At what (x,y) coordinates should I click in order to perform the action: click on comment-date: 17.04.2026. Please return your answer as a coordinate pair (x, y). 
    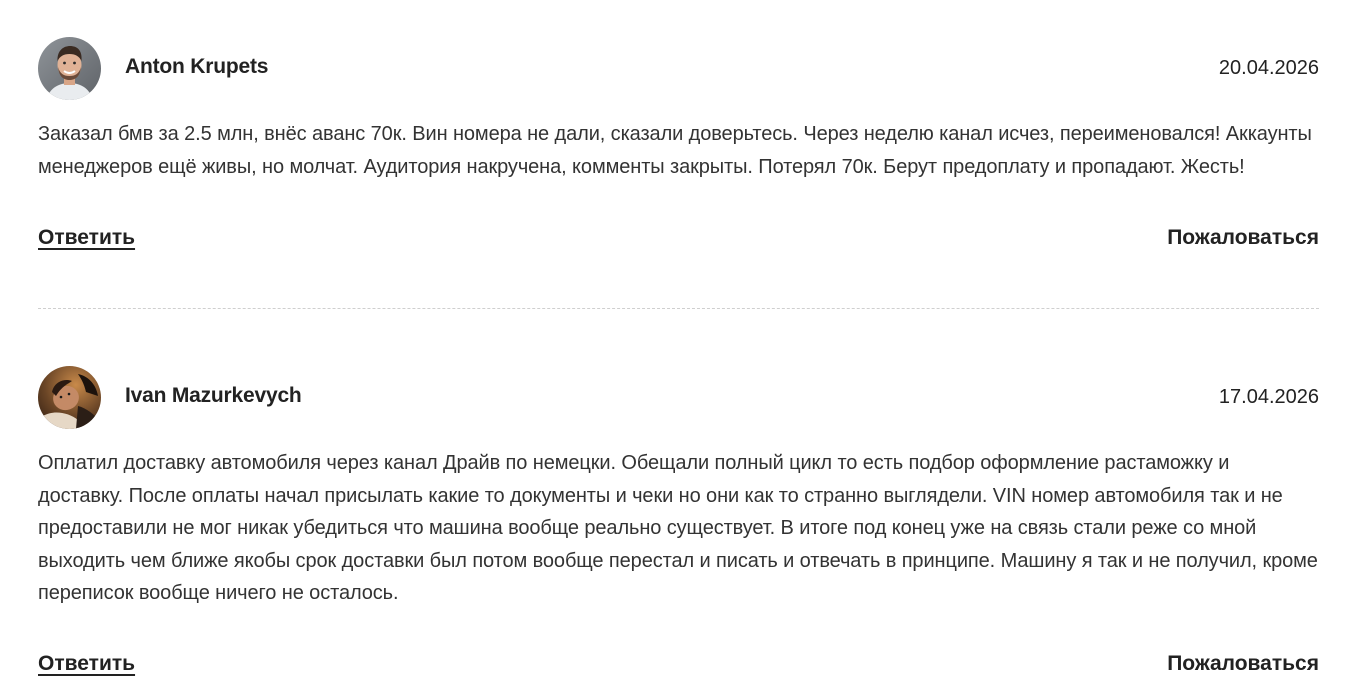
    Looking at the image, I should click on (1268, 397).